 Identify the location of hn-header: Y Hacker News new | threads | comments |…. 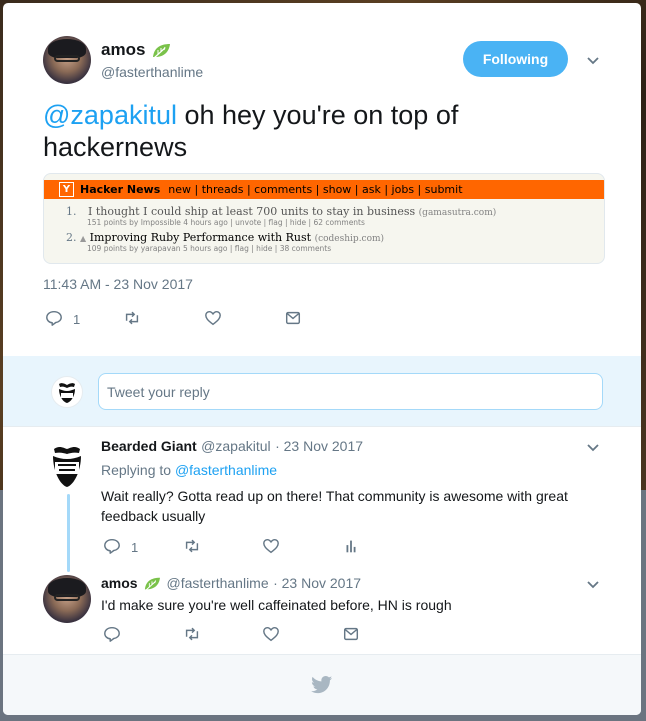
(324, 189).